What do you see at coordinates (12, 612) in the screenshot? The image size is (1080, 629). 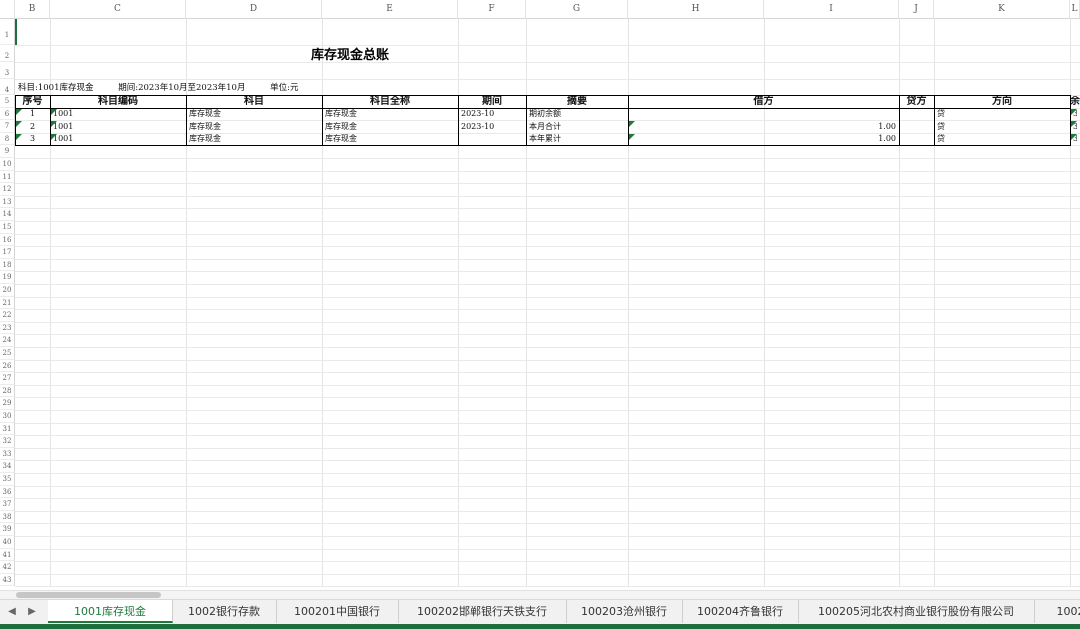 I see `prev-sheet-icon: ◀` at bounding box center [12, 612].